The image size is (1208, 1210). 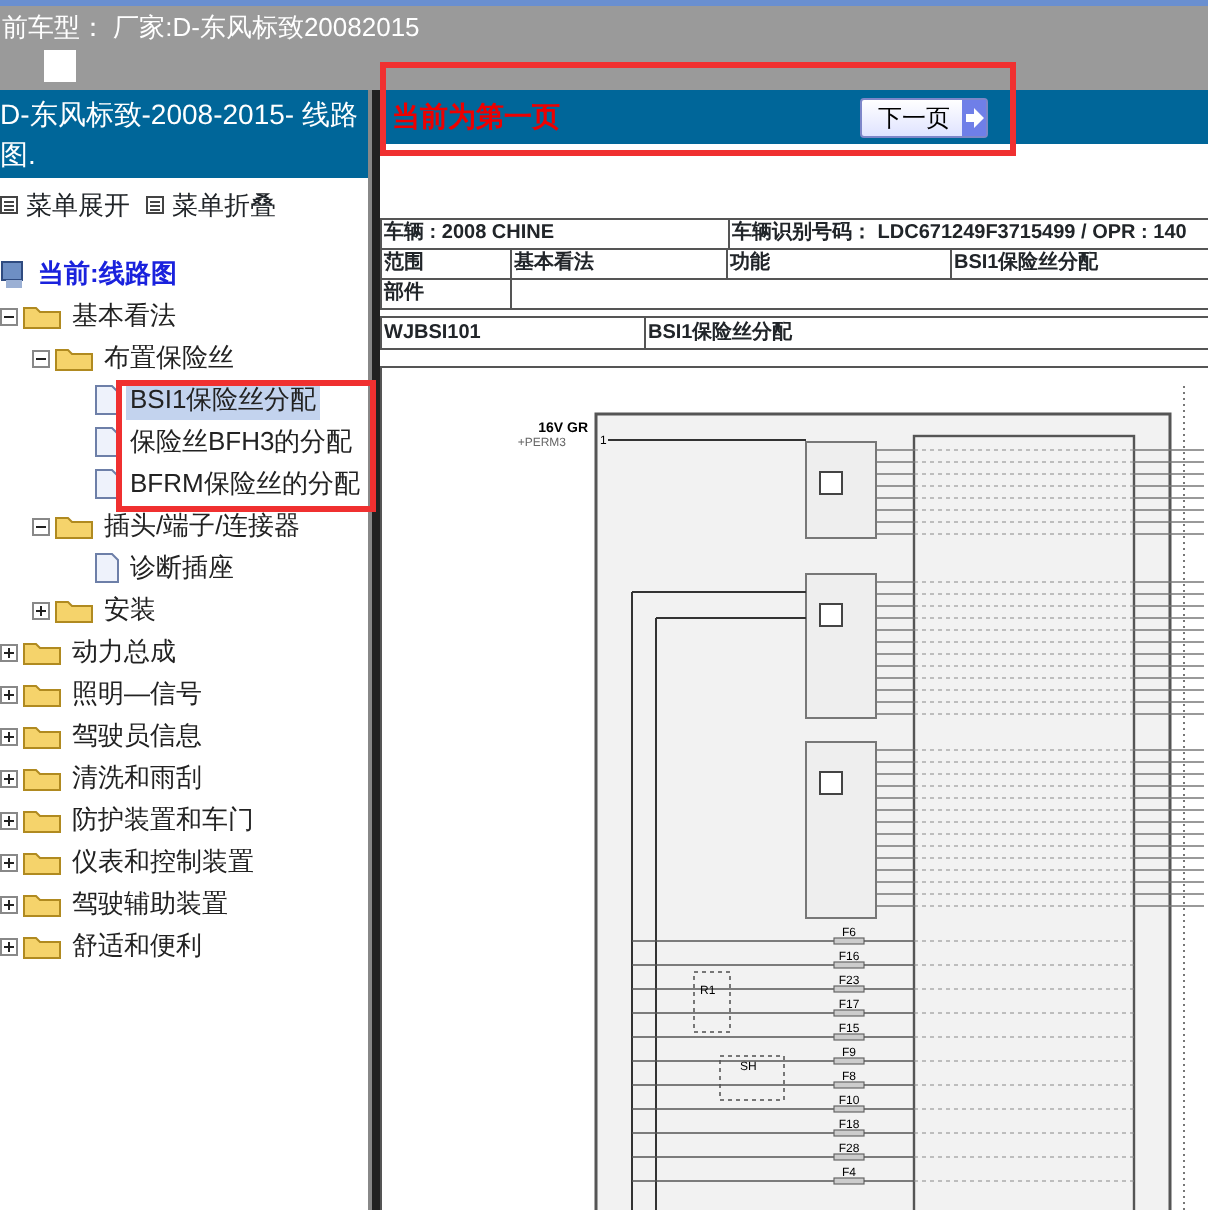 What do you see at coordinates (137, 736) in the screenshot?
I see `tree-item: 驾驶员信息` at bounding box center [137, 736].